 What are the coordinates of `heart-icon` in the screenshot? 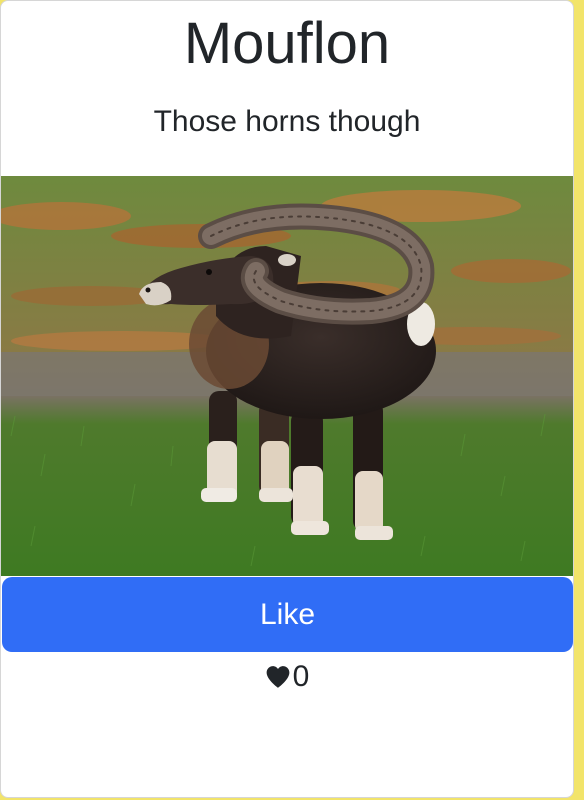 It's located at (278, 677).